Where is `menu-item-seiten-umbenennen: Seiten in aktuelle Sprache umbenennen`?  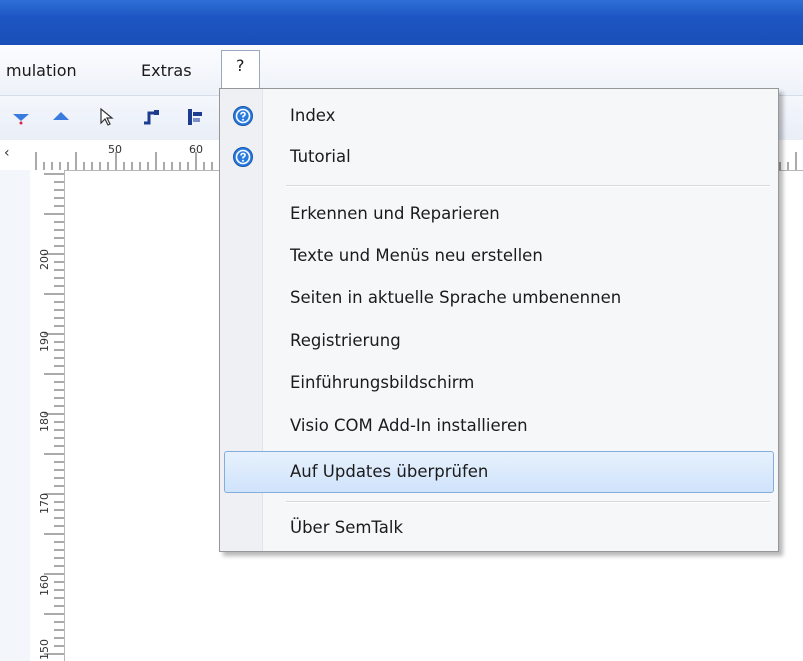
menu-item-seiten-umbenennen: Seiten in aktuelle Sprache umbenennen is located at coordinates (499, 298).